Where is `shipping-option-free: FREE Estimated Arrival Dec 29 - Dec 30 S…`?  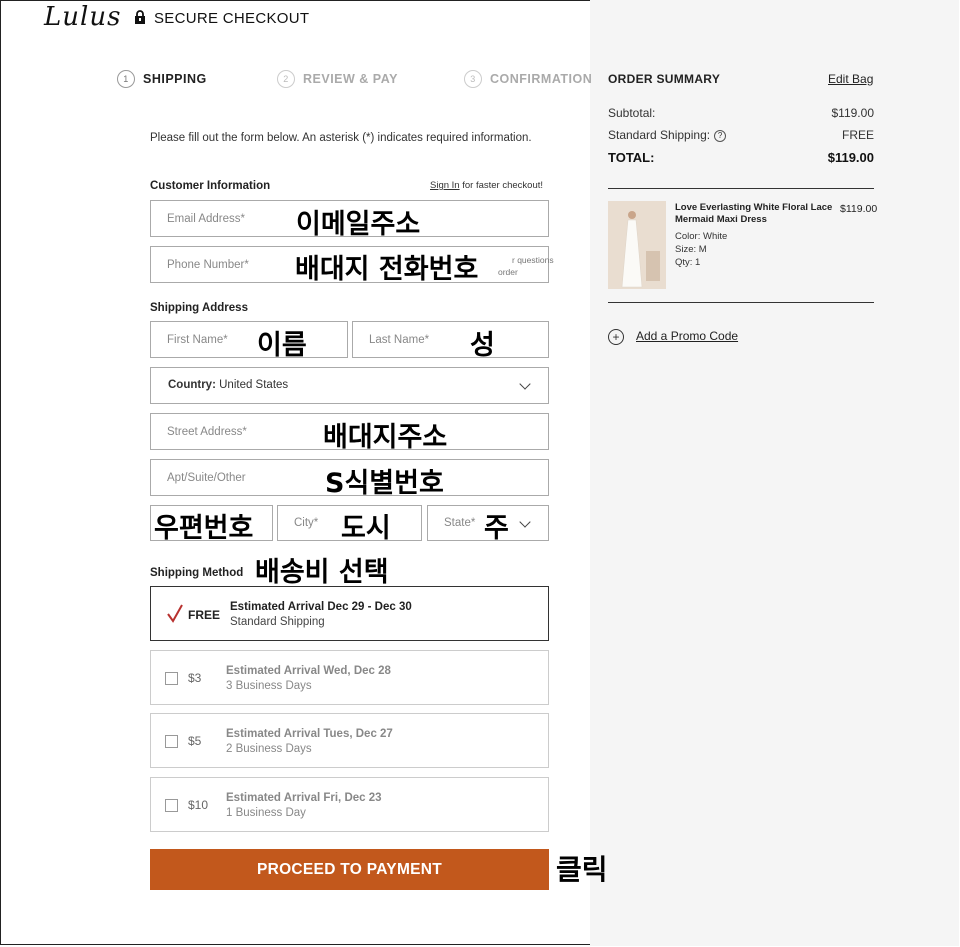 shipping-option-free: FREE Estimated Arrival Dec 29 - Dec 30 S… is located at coordinates (349, 613).